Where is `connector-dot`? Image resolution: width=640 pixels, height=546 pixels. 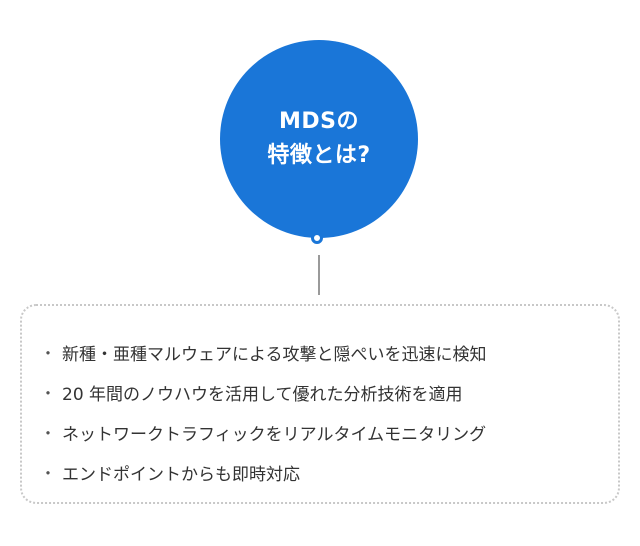
connector-dot is located at coordinates (317, 238).